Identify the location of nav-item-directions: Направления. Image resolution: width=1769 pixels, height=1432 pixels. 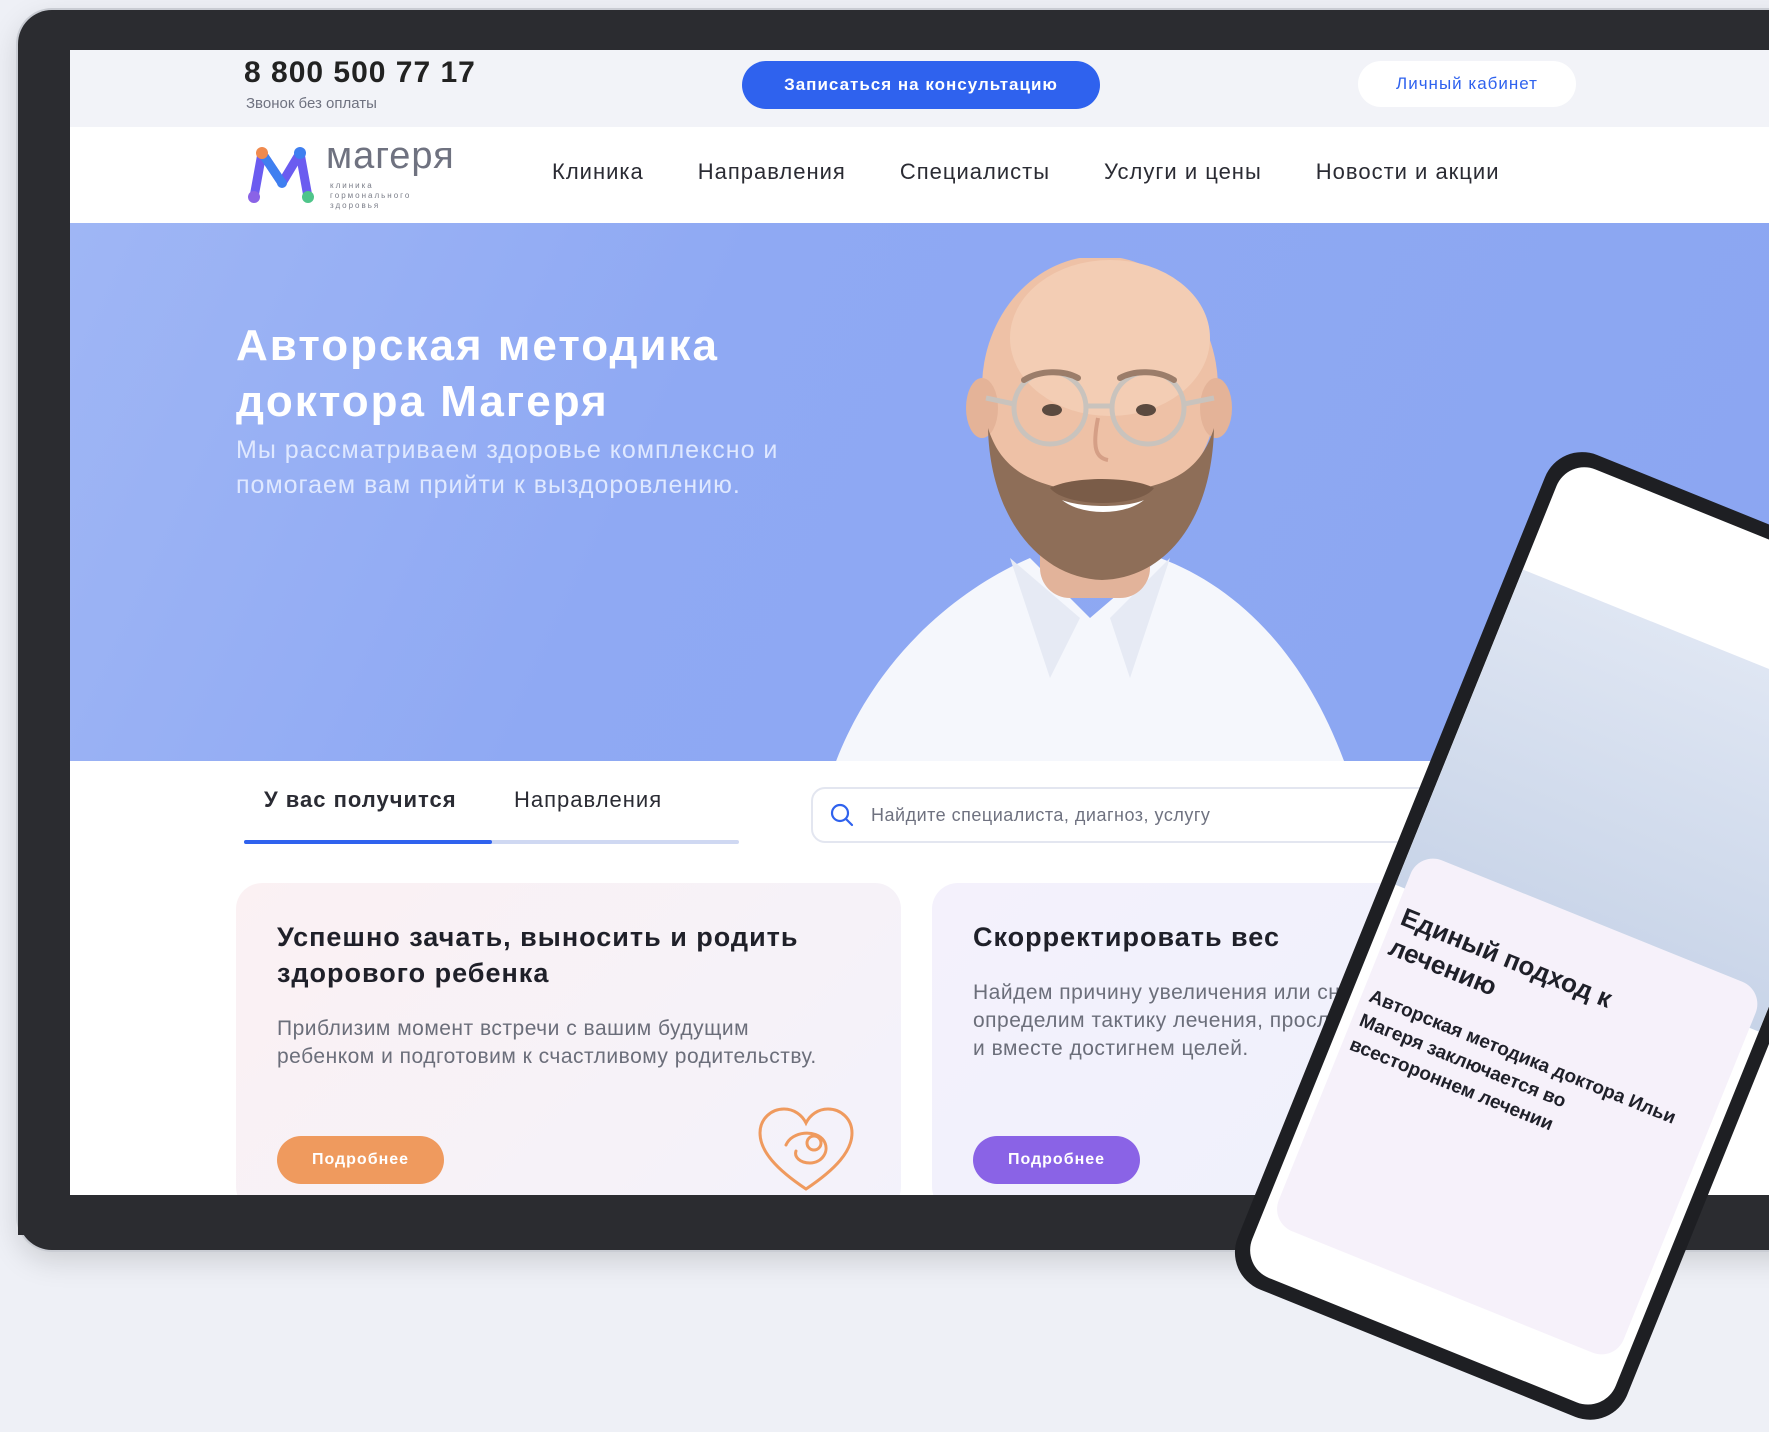
(772, 172).